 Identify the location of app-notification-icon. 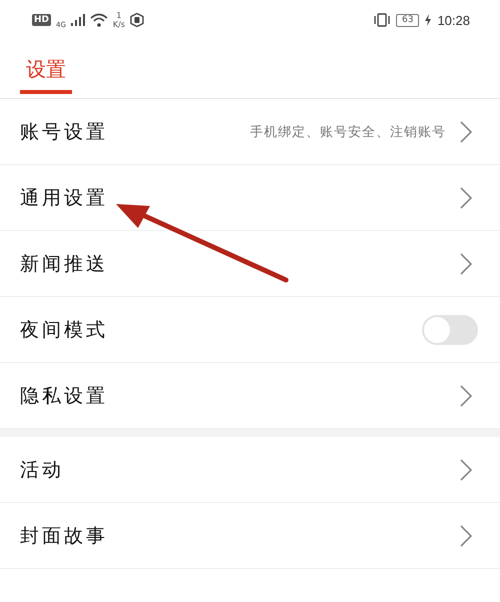
(137, 20).